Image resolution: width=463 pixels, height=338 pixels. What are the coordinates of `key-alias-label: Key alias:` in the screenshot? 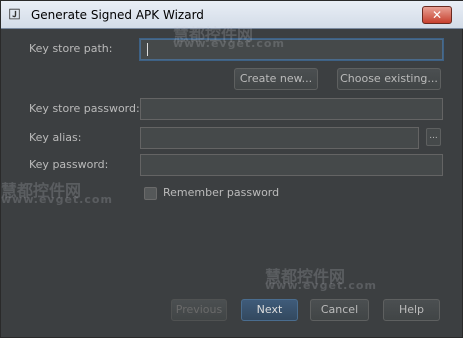 It's located at (55, 137).